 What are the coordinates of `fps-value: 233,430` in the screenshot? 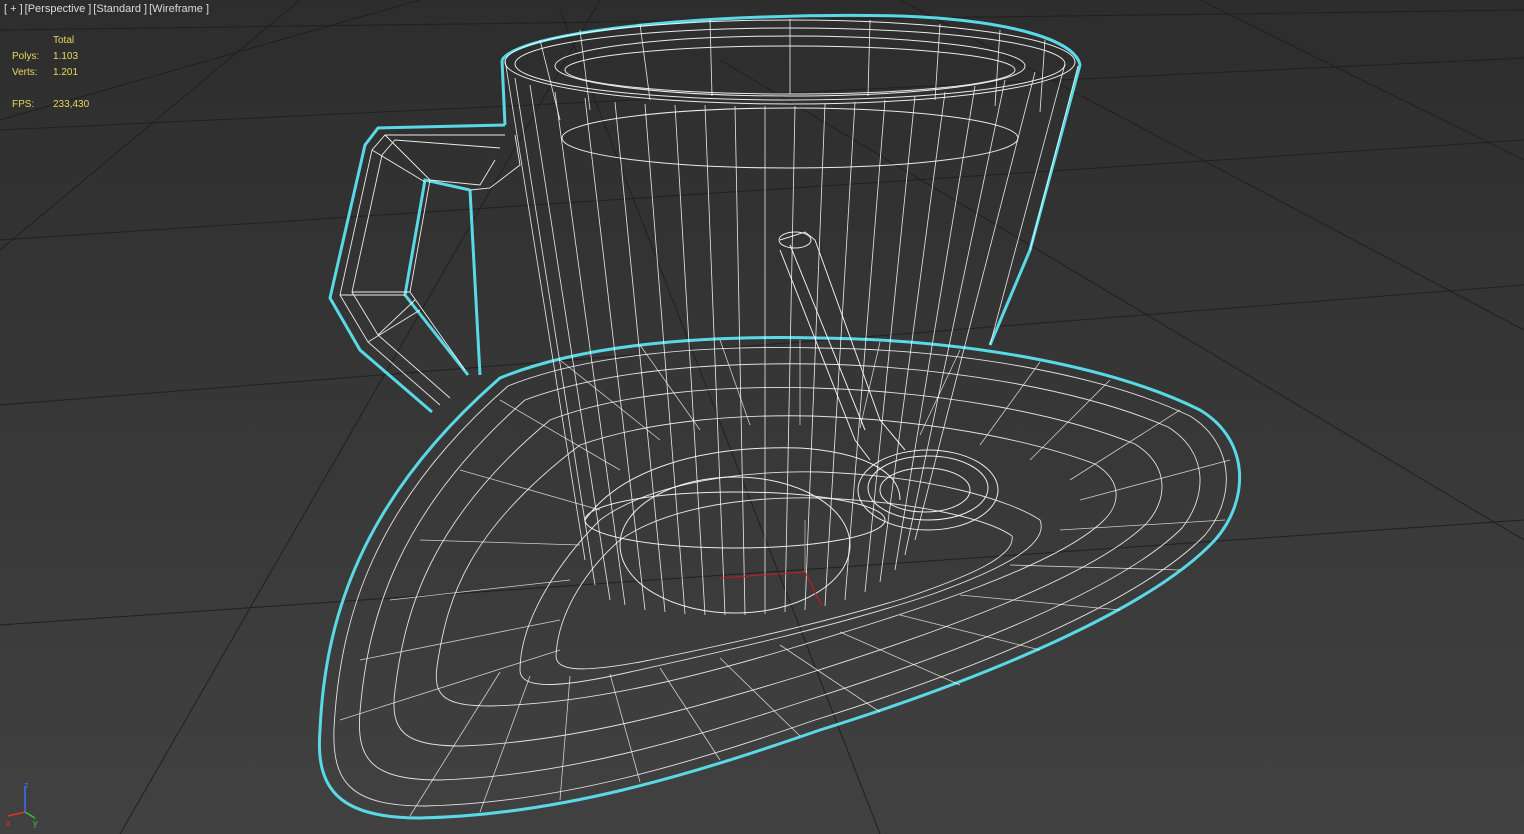 It's located at (71, 104).